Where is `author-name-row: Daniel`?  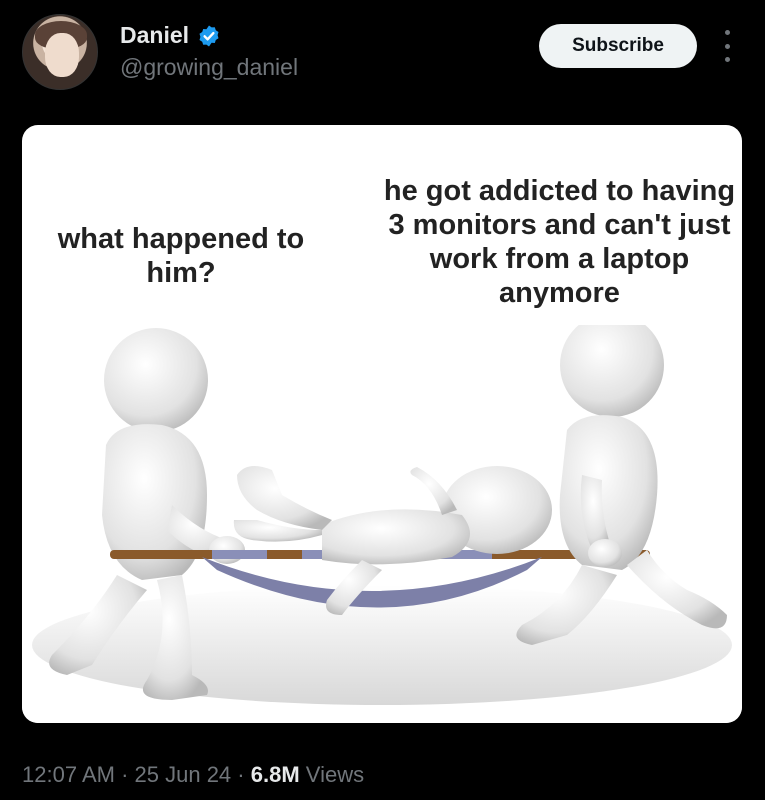 author-name-row: Daniel is located at coordinates (170, 35).